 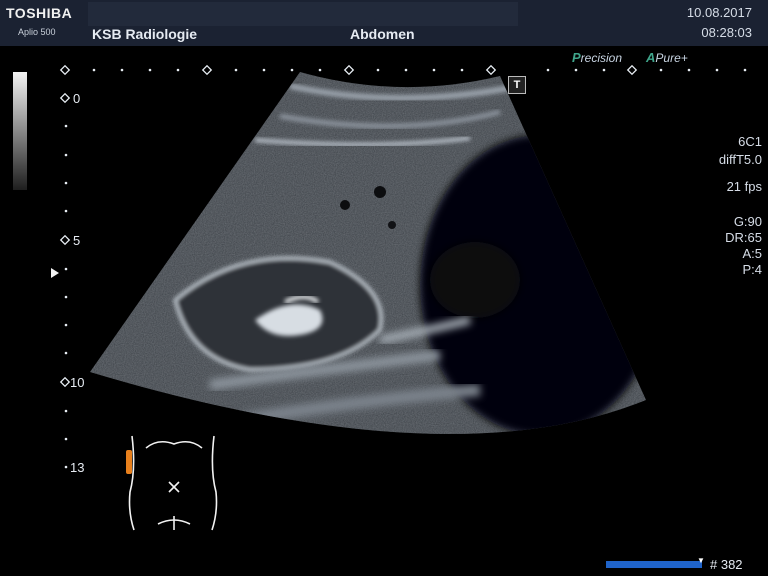 I want to click on frame-counter: # 382, so click(x=726, y=564).